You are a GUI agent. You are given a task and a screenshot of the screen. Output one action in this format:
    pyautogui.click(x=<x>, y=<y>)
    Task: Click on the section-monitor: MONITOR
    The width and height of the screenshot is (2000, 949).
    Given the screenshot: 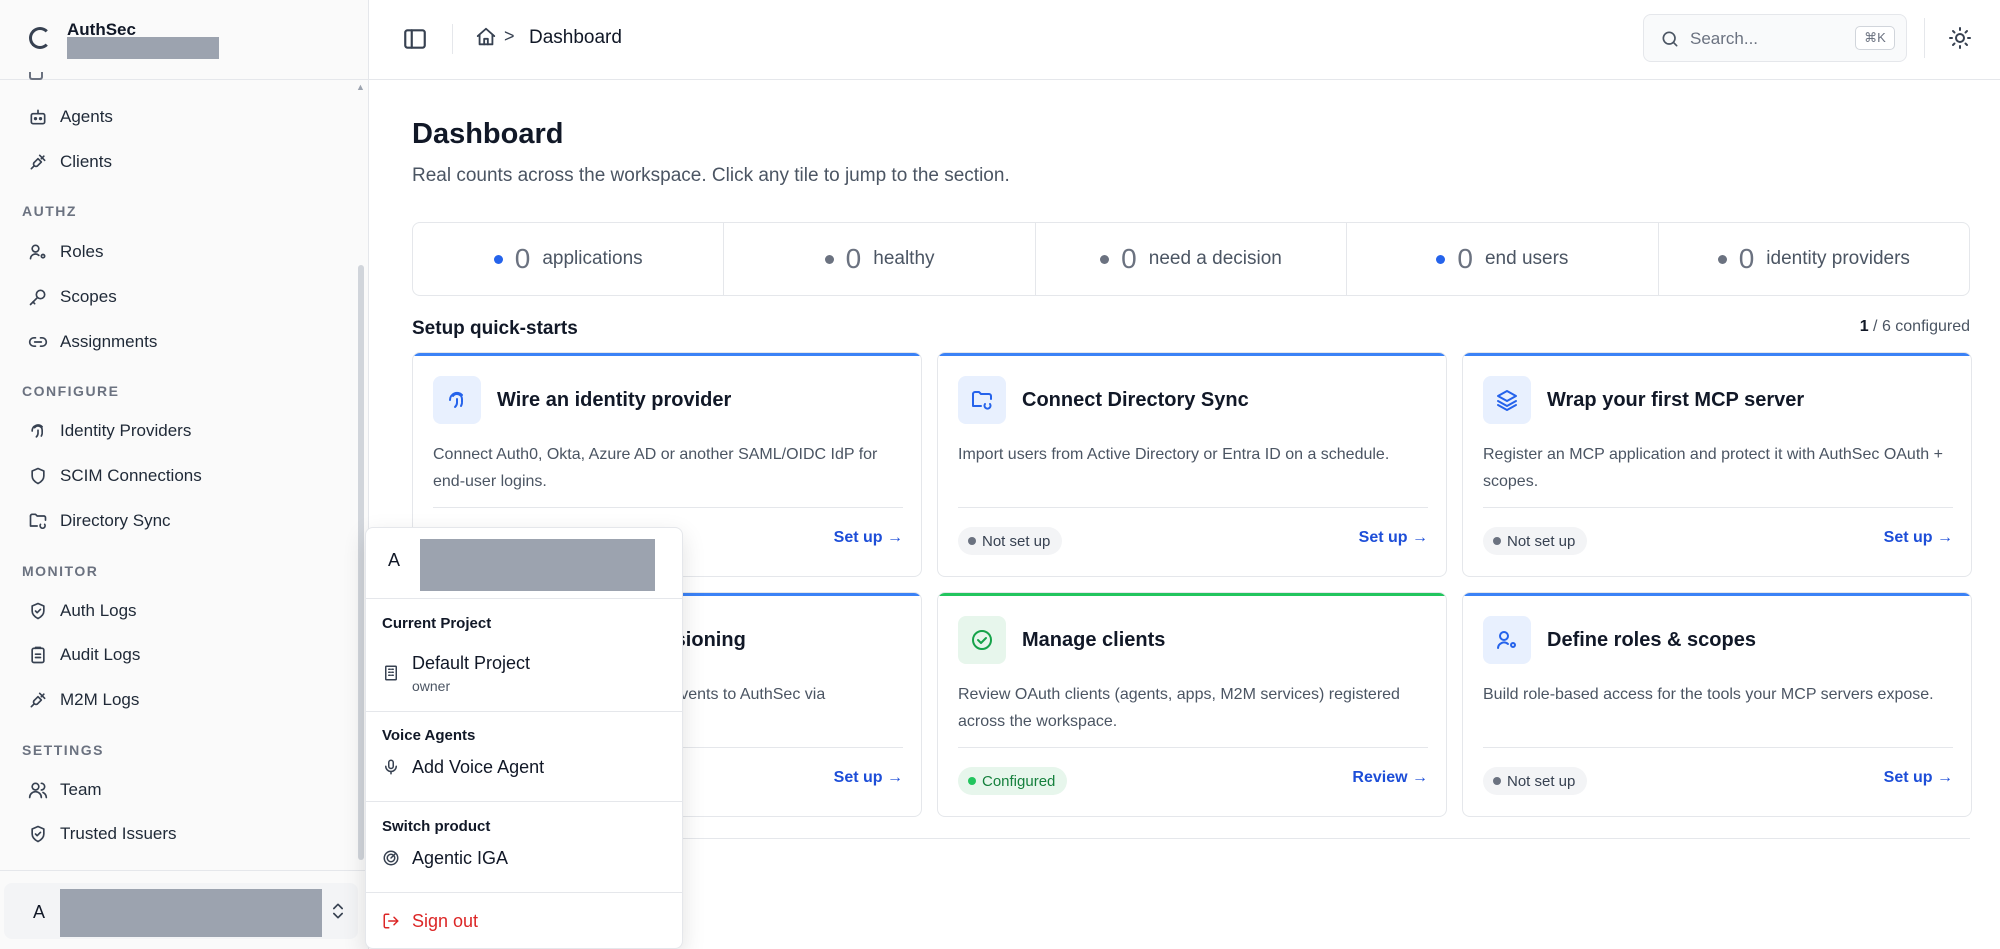 What is the action you would take?
    pyautogui.click(x=60, y=571)
    